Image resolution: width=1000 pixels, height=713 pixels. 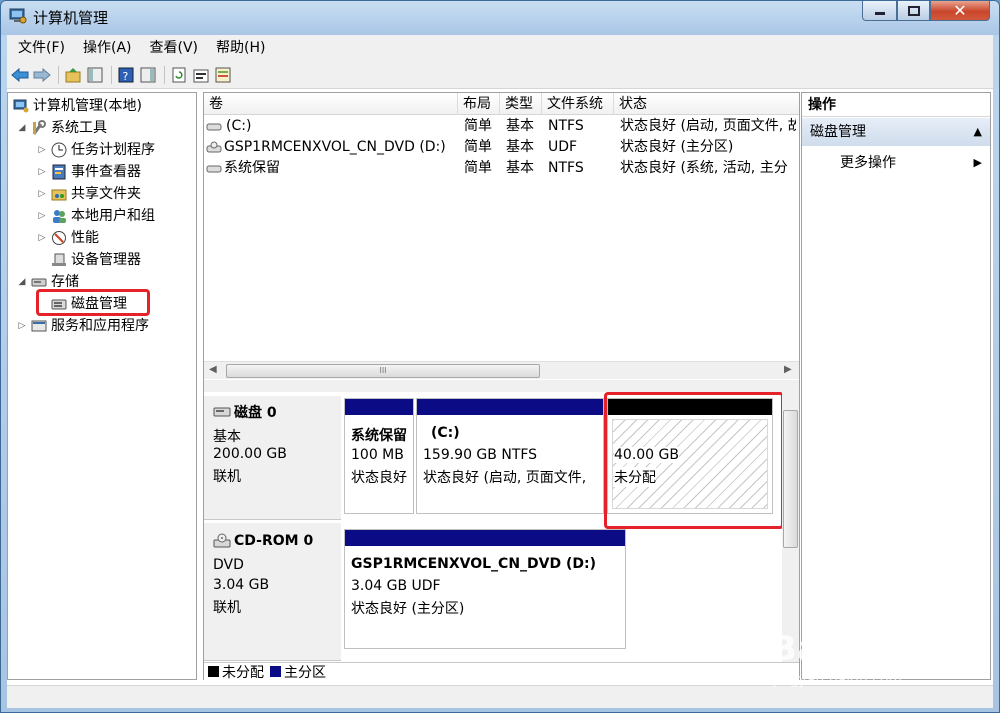 What do you see at coordinates (95, 216) in the screenshot?
I see `tree-item-local-users: ▷ 本地用户和组` at bounding box center [95, 216].